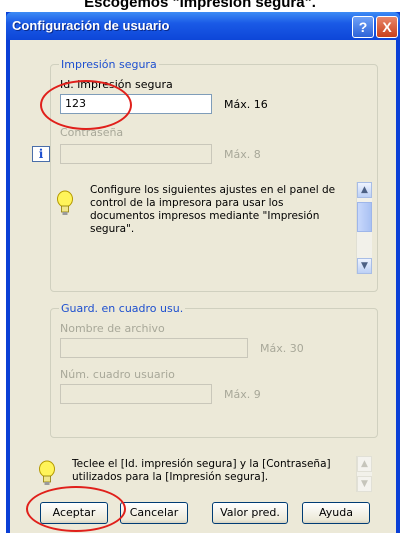 This screenshot has width=400, height=533. I want to click on info-icon: i, so click(41, 154).